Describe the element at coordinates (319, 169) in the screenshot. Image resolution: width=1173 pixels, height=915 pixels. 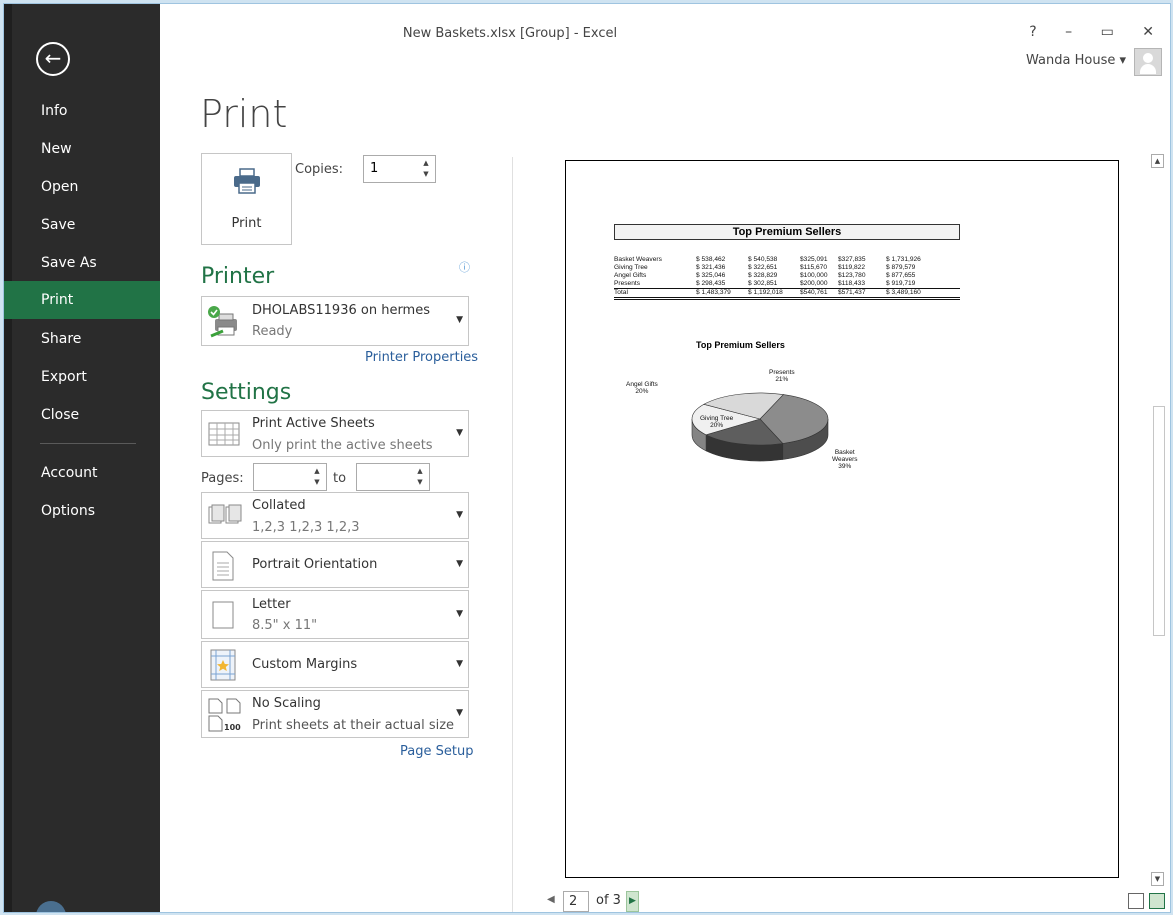
I see `copies-label: Copies:` at that location.